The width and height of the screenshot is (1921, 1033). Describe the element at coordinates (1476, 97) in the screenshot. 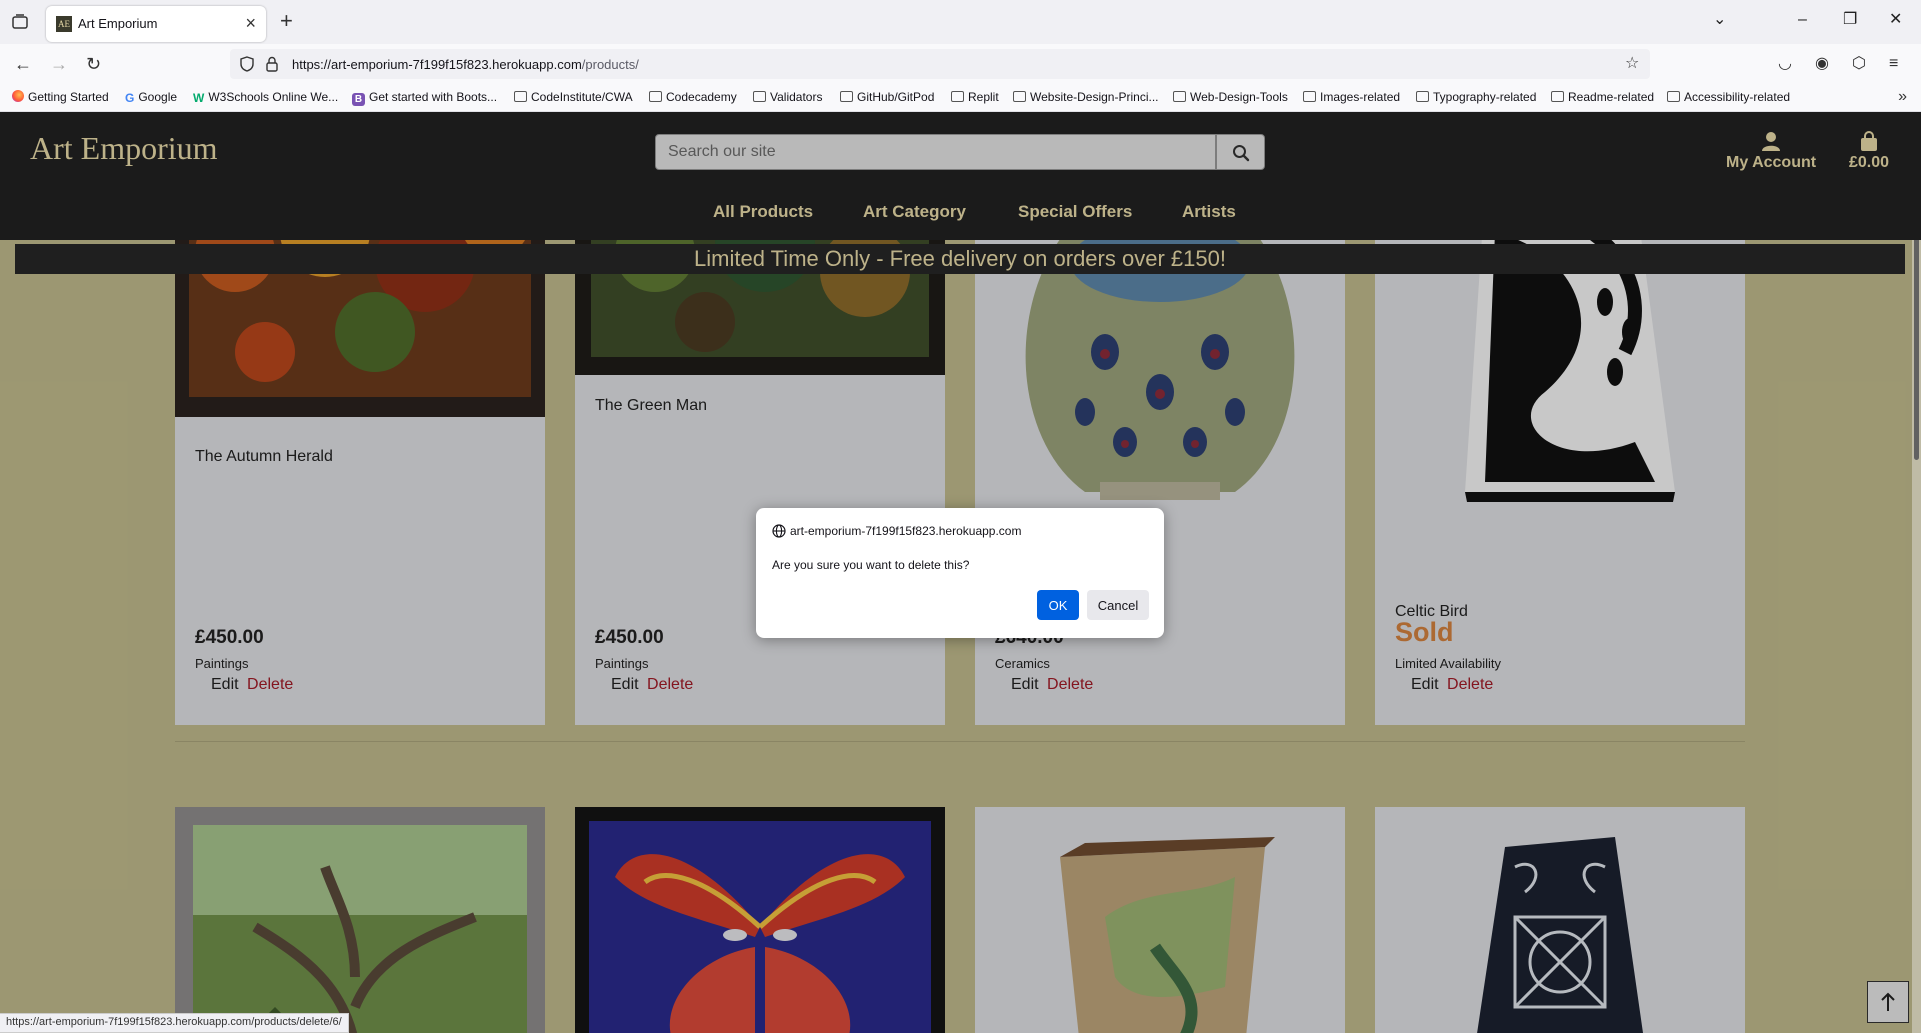

I see `bookmark-folder: Typography-related` at that location.